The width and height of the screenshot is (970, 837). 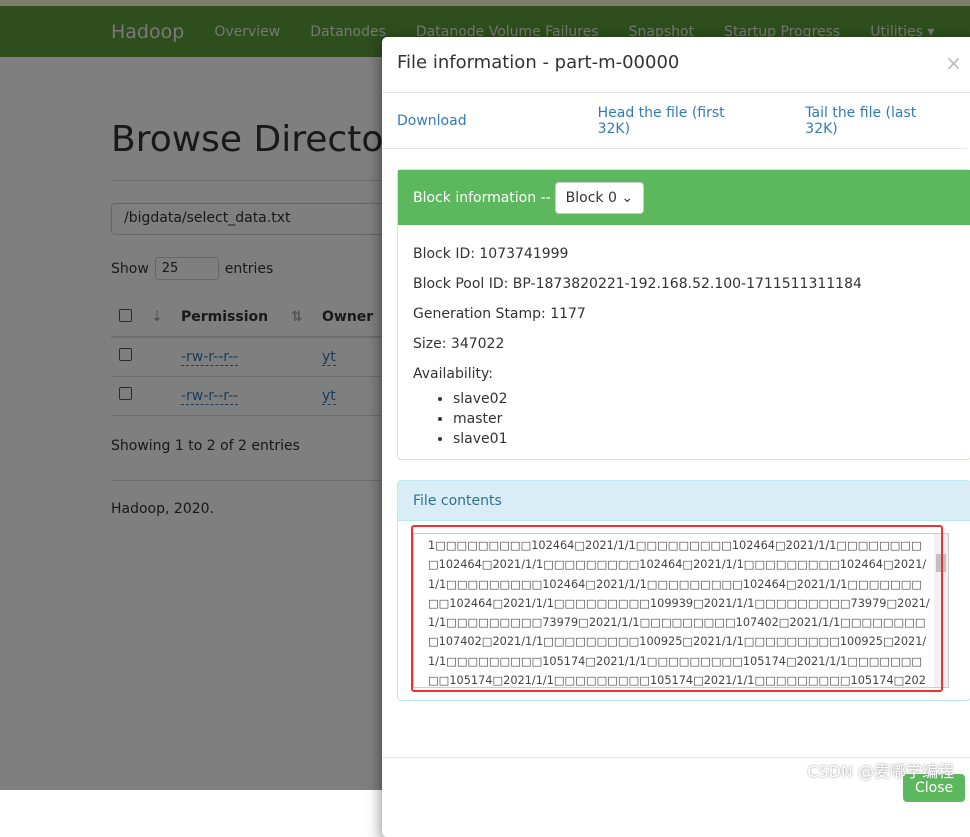 I want to click on availability-label: Availability:, so click(x=453, y=374).